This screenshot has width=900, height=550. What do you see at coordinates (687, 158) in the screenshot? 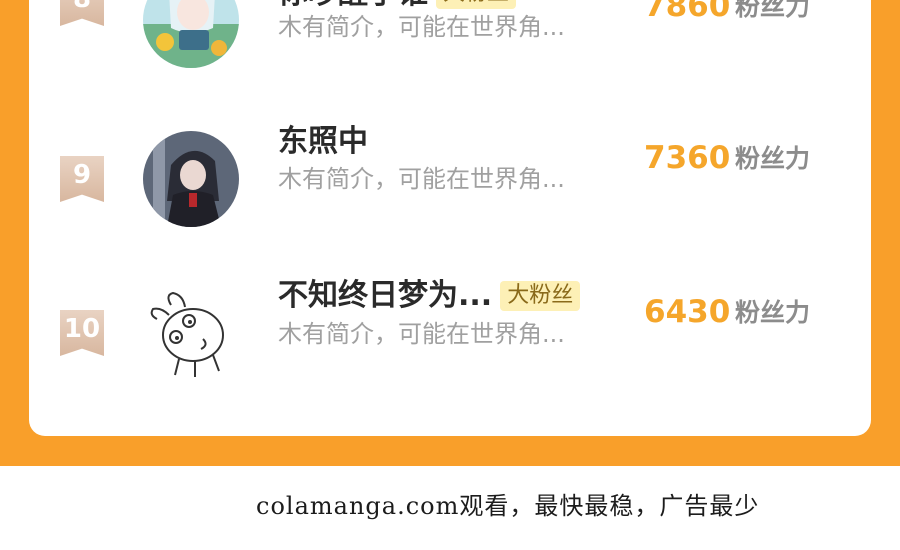
I see `fan-score: 7360` at bounding box center [687, 158].